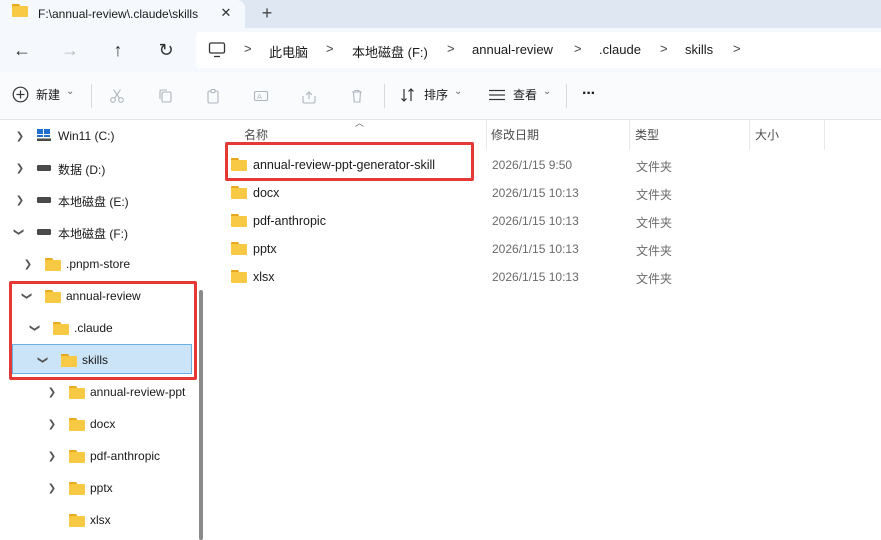  What do you see at coordinates (440, 14) in the screenshot?
I see `tab-strip: F:\annual-review\.claude\skills ✕ +` at bounding box center [440, 14].